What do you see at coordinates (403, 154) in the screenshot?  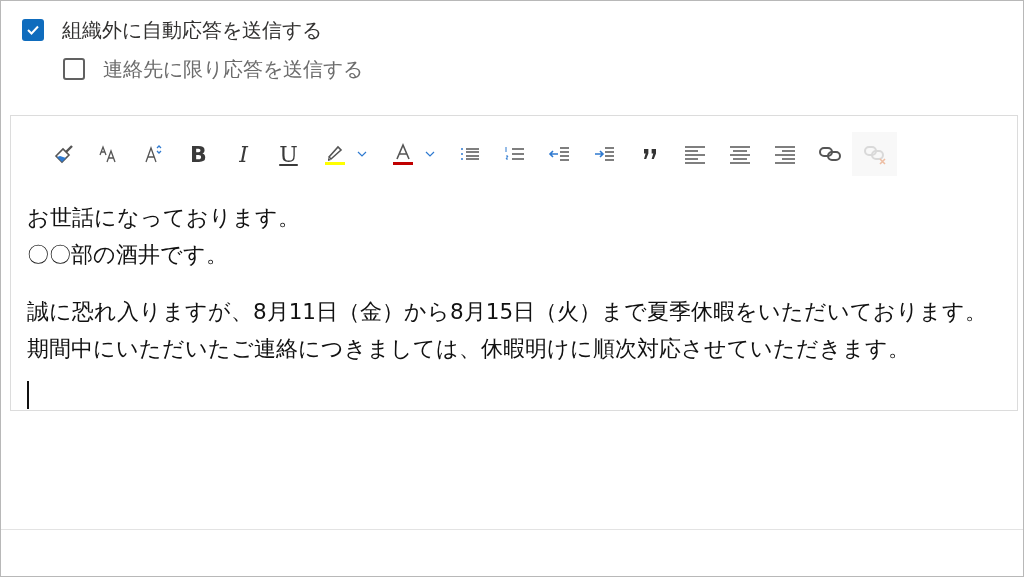 I see `font-color-icon` at bounding box center [403, 154].